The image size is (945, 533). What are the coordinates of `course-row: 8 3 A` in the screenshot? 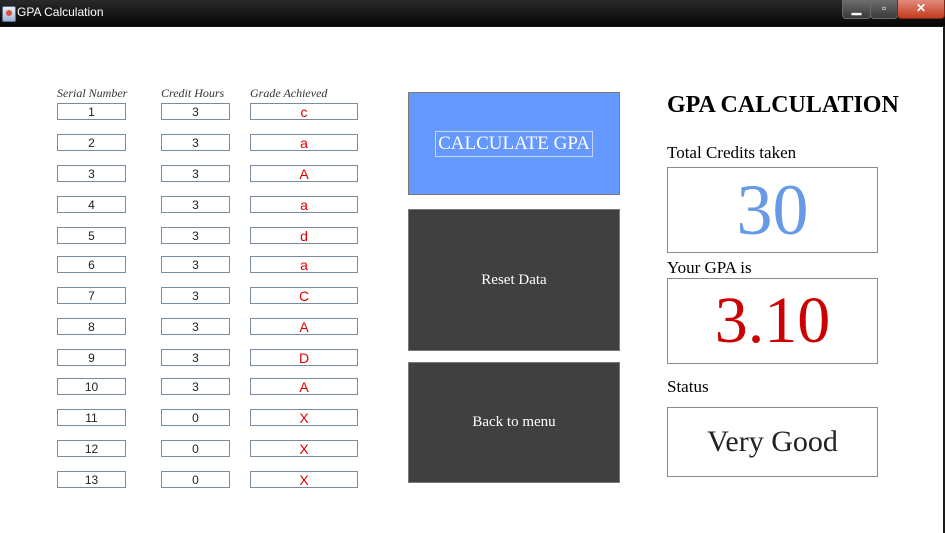 It's located at (190, 327).